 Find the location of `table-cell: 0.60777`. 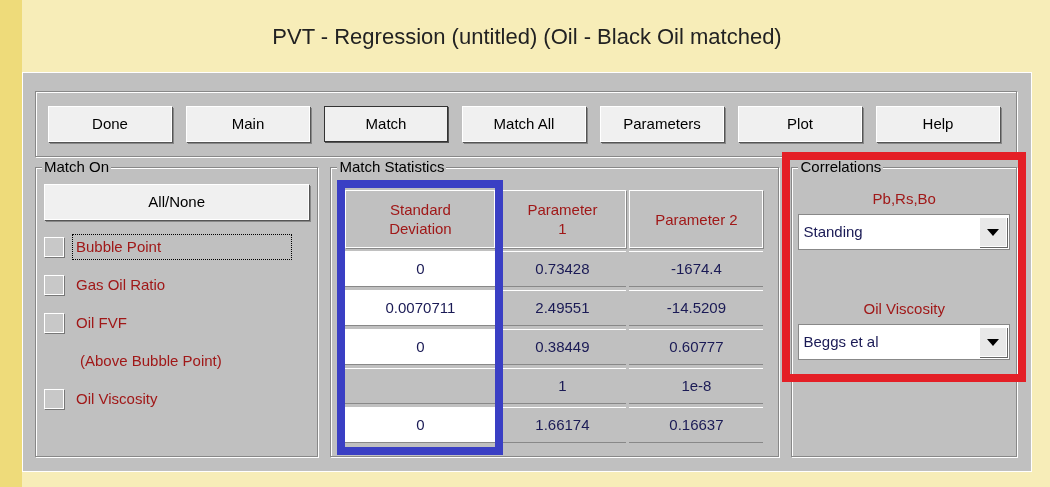

table-cell: 0.60777 is located at coordinates (696, 347).